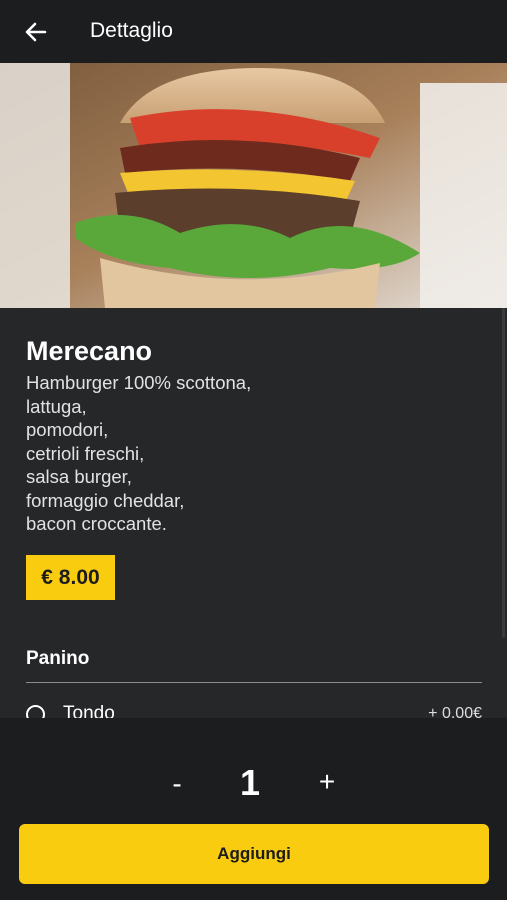 Image resolution: width=507 pixels, height=900 pixels. Describe the element at coordinates (58, 658) in the screenshot. I see `option-section-title: Panino` at that location.